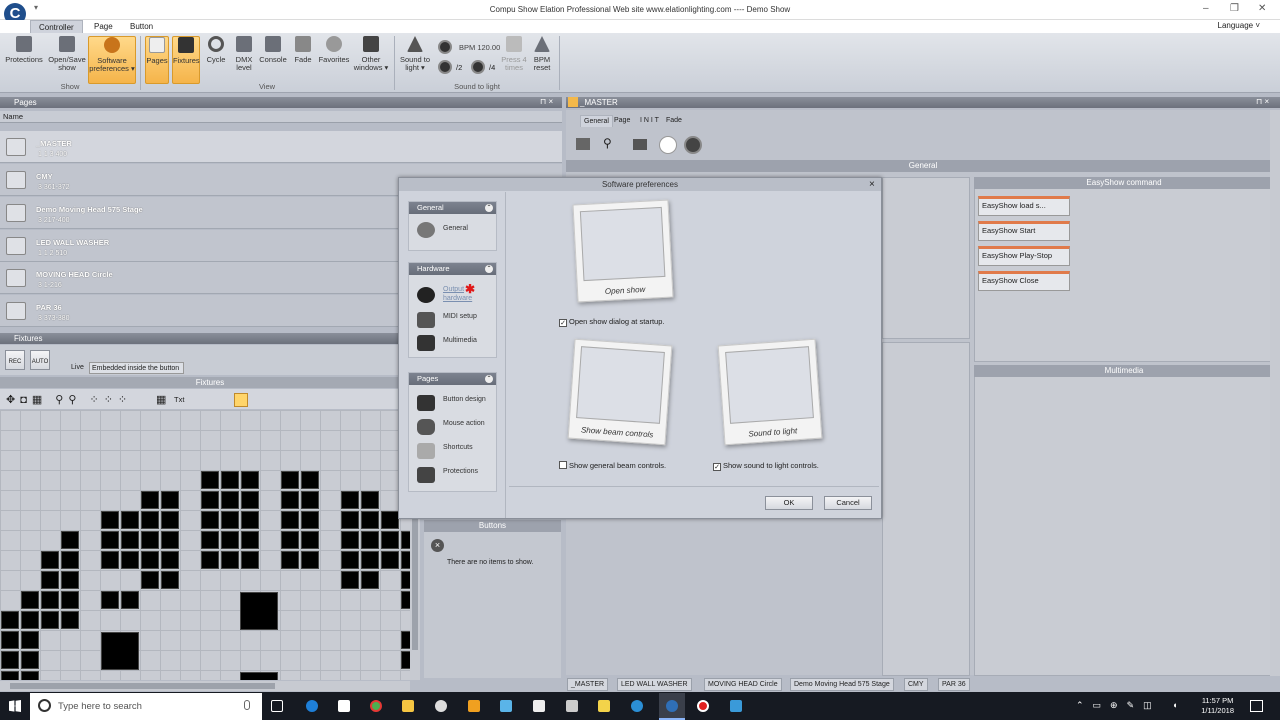 The image size is (1280, 720). What do you see at coordinates (842, 684) in the screenshot?
I see `page-tab: Demo Moving Head 575 Stage` at bounding box center [842, 684].